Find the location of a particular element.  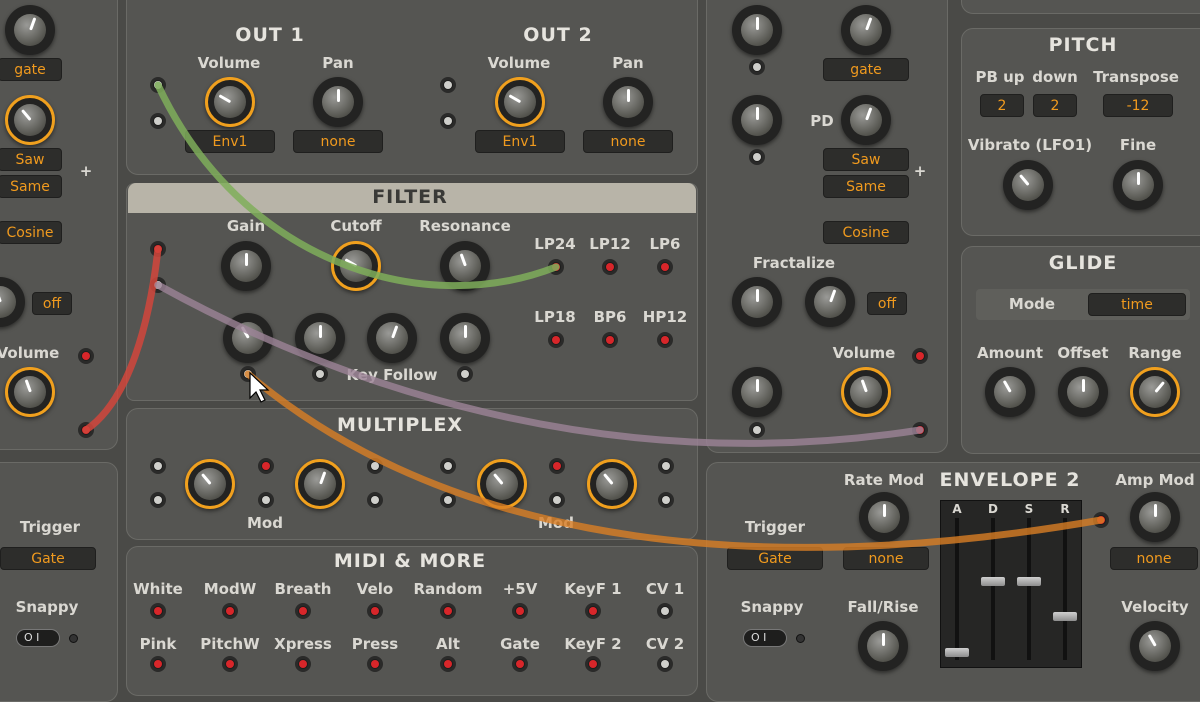

right-off-field: off is located at coordinates (887, 303).